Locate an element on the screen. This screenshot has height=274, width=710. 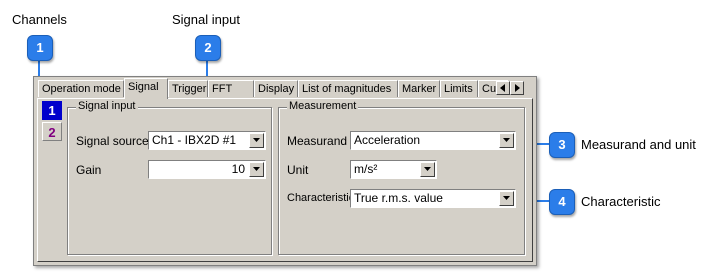
signal-input-callout-title: Signal input is located at coordinates (206, 19).